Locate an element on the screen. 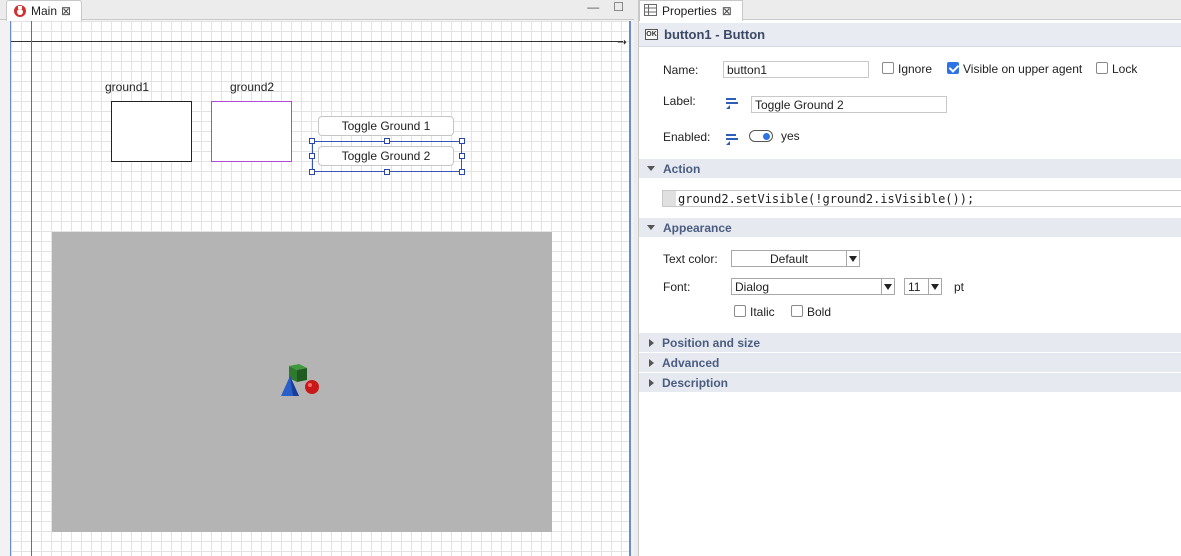  properties-title: button1 - Button is located at coordinates (715, 34).